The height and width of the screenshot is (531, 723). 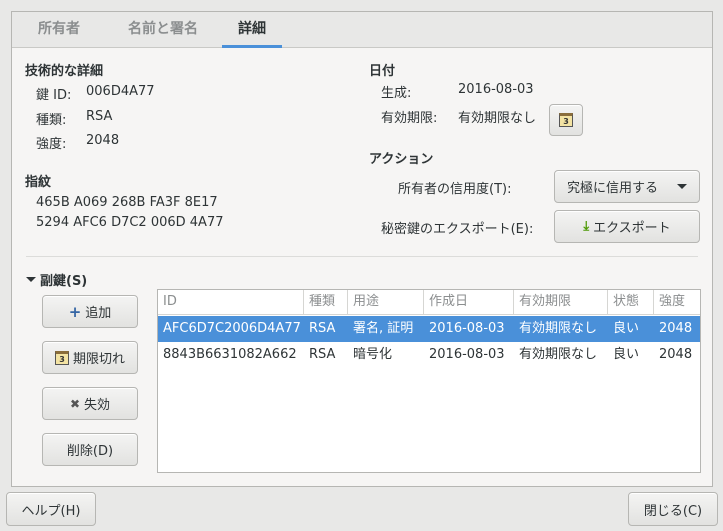 I want to click on cell-id: AFC6D7C2006D4A77, so click(x=232, y=328).